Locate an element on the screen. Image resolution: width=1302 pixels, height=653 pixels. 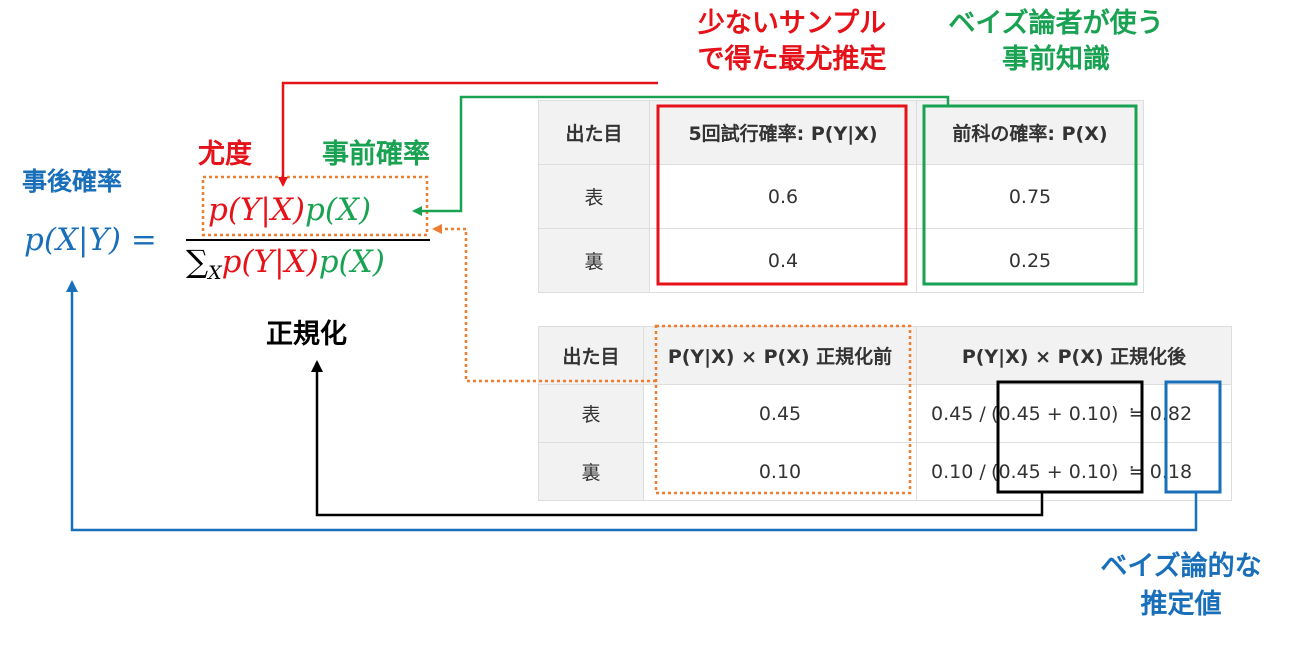
normalization-denominator-box is located at coordinates (1070, 437).